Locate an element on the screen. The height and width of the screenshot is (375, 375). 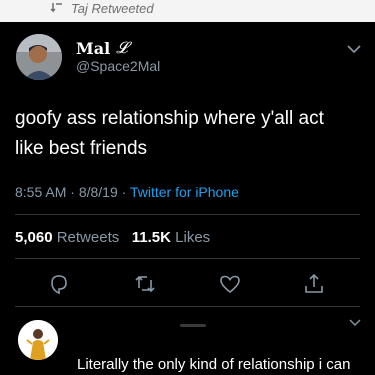
reply-avatar-image is located at coordinates (38, 340).